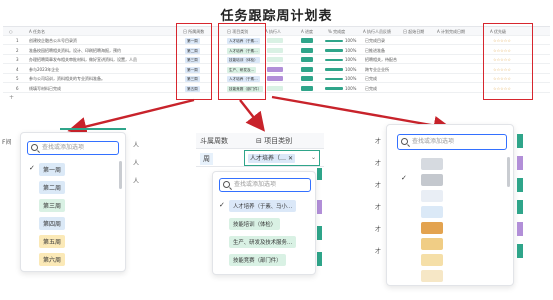 The height and width of the screenshot is (300, 553). I want to click on category-edit-cell: 人才培养（… ✕ ⌄, so click(282, 158).